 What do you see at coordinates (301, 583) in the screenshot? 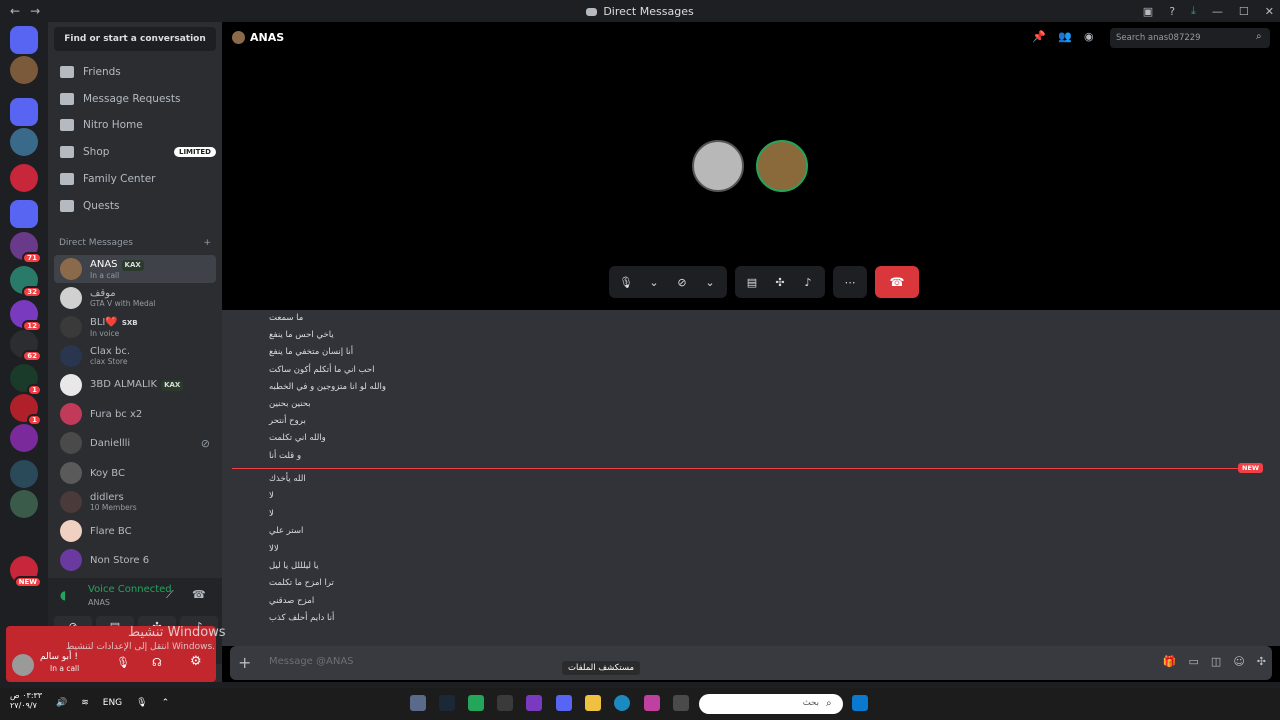
I see `chat-message: ترا امزح ما تكلمت` at bounding box center [301, 583].